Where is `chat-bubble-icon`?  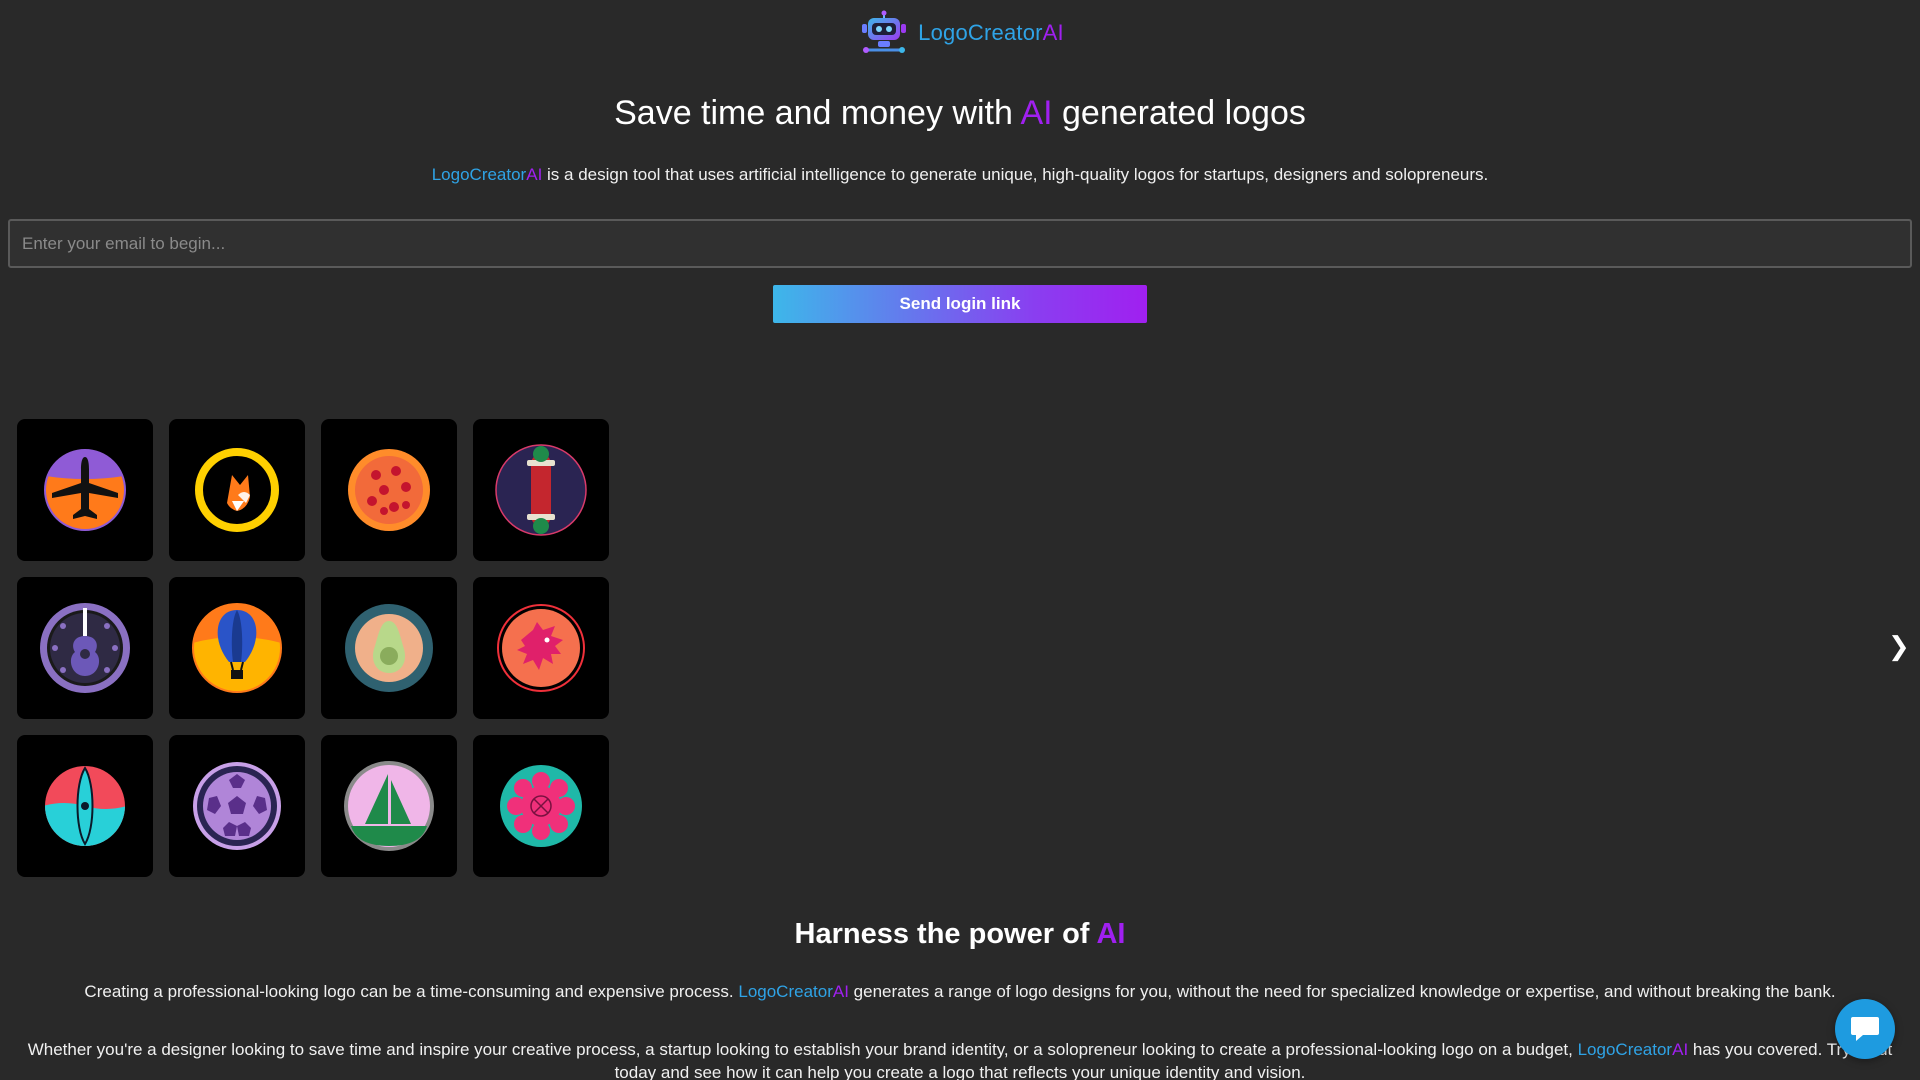
chat-bubble-icon is located at coordinates (1865, 1029).